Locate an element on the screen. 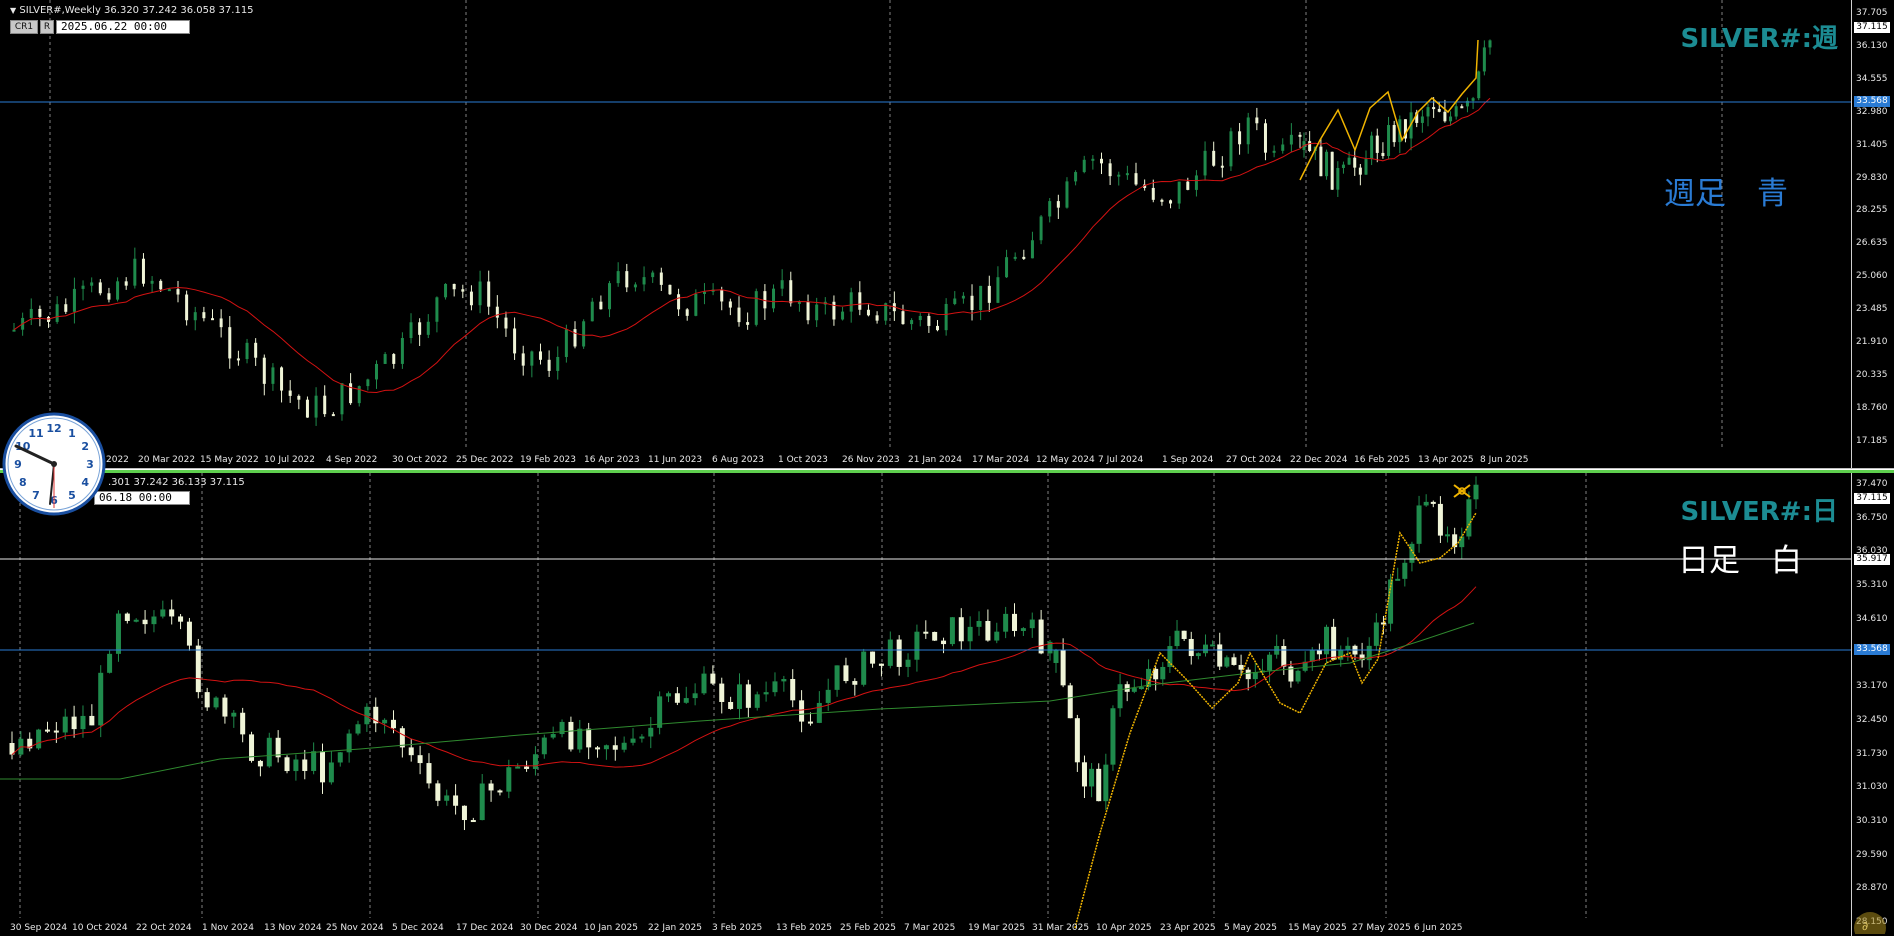 This screenshot has width=1894, height=936. clock-numeral: 12 is located at coordinates (53, 428).